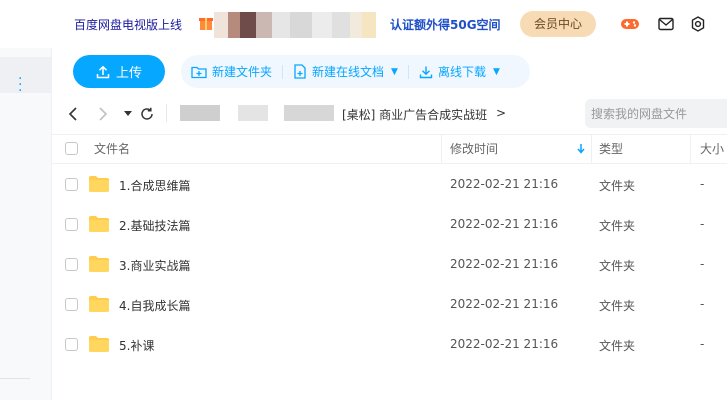  Describe the element at coordinates (128, 73) in the screenshot. I see `upload-label: 上传` at that location.